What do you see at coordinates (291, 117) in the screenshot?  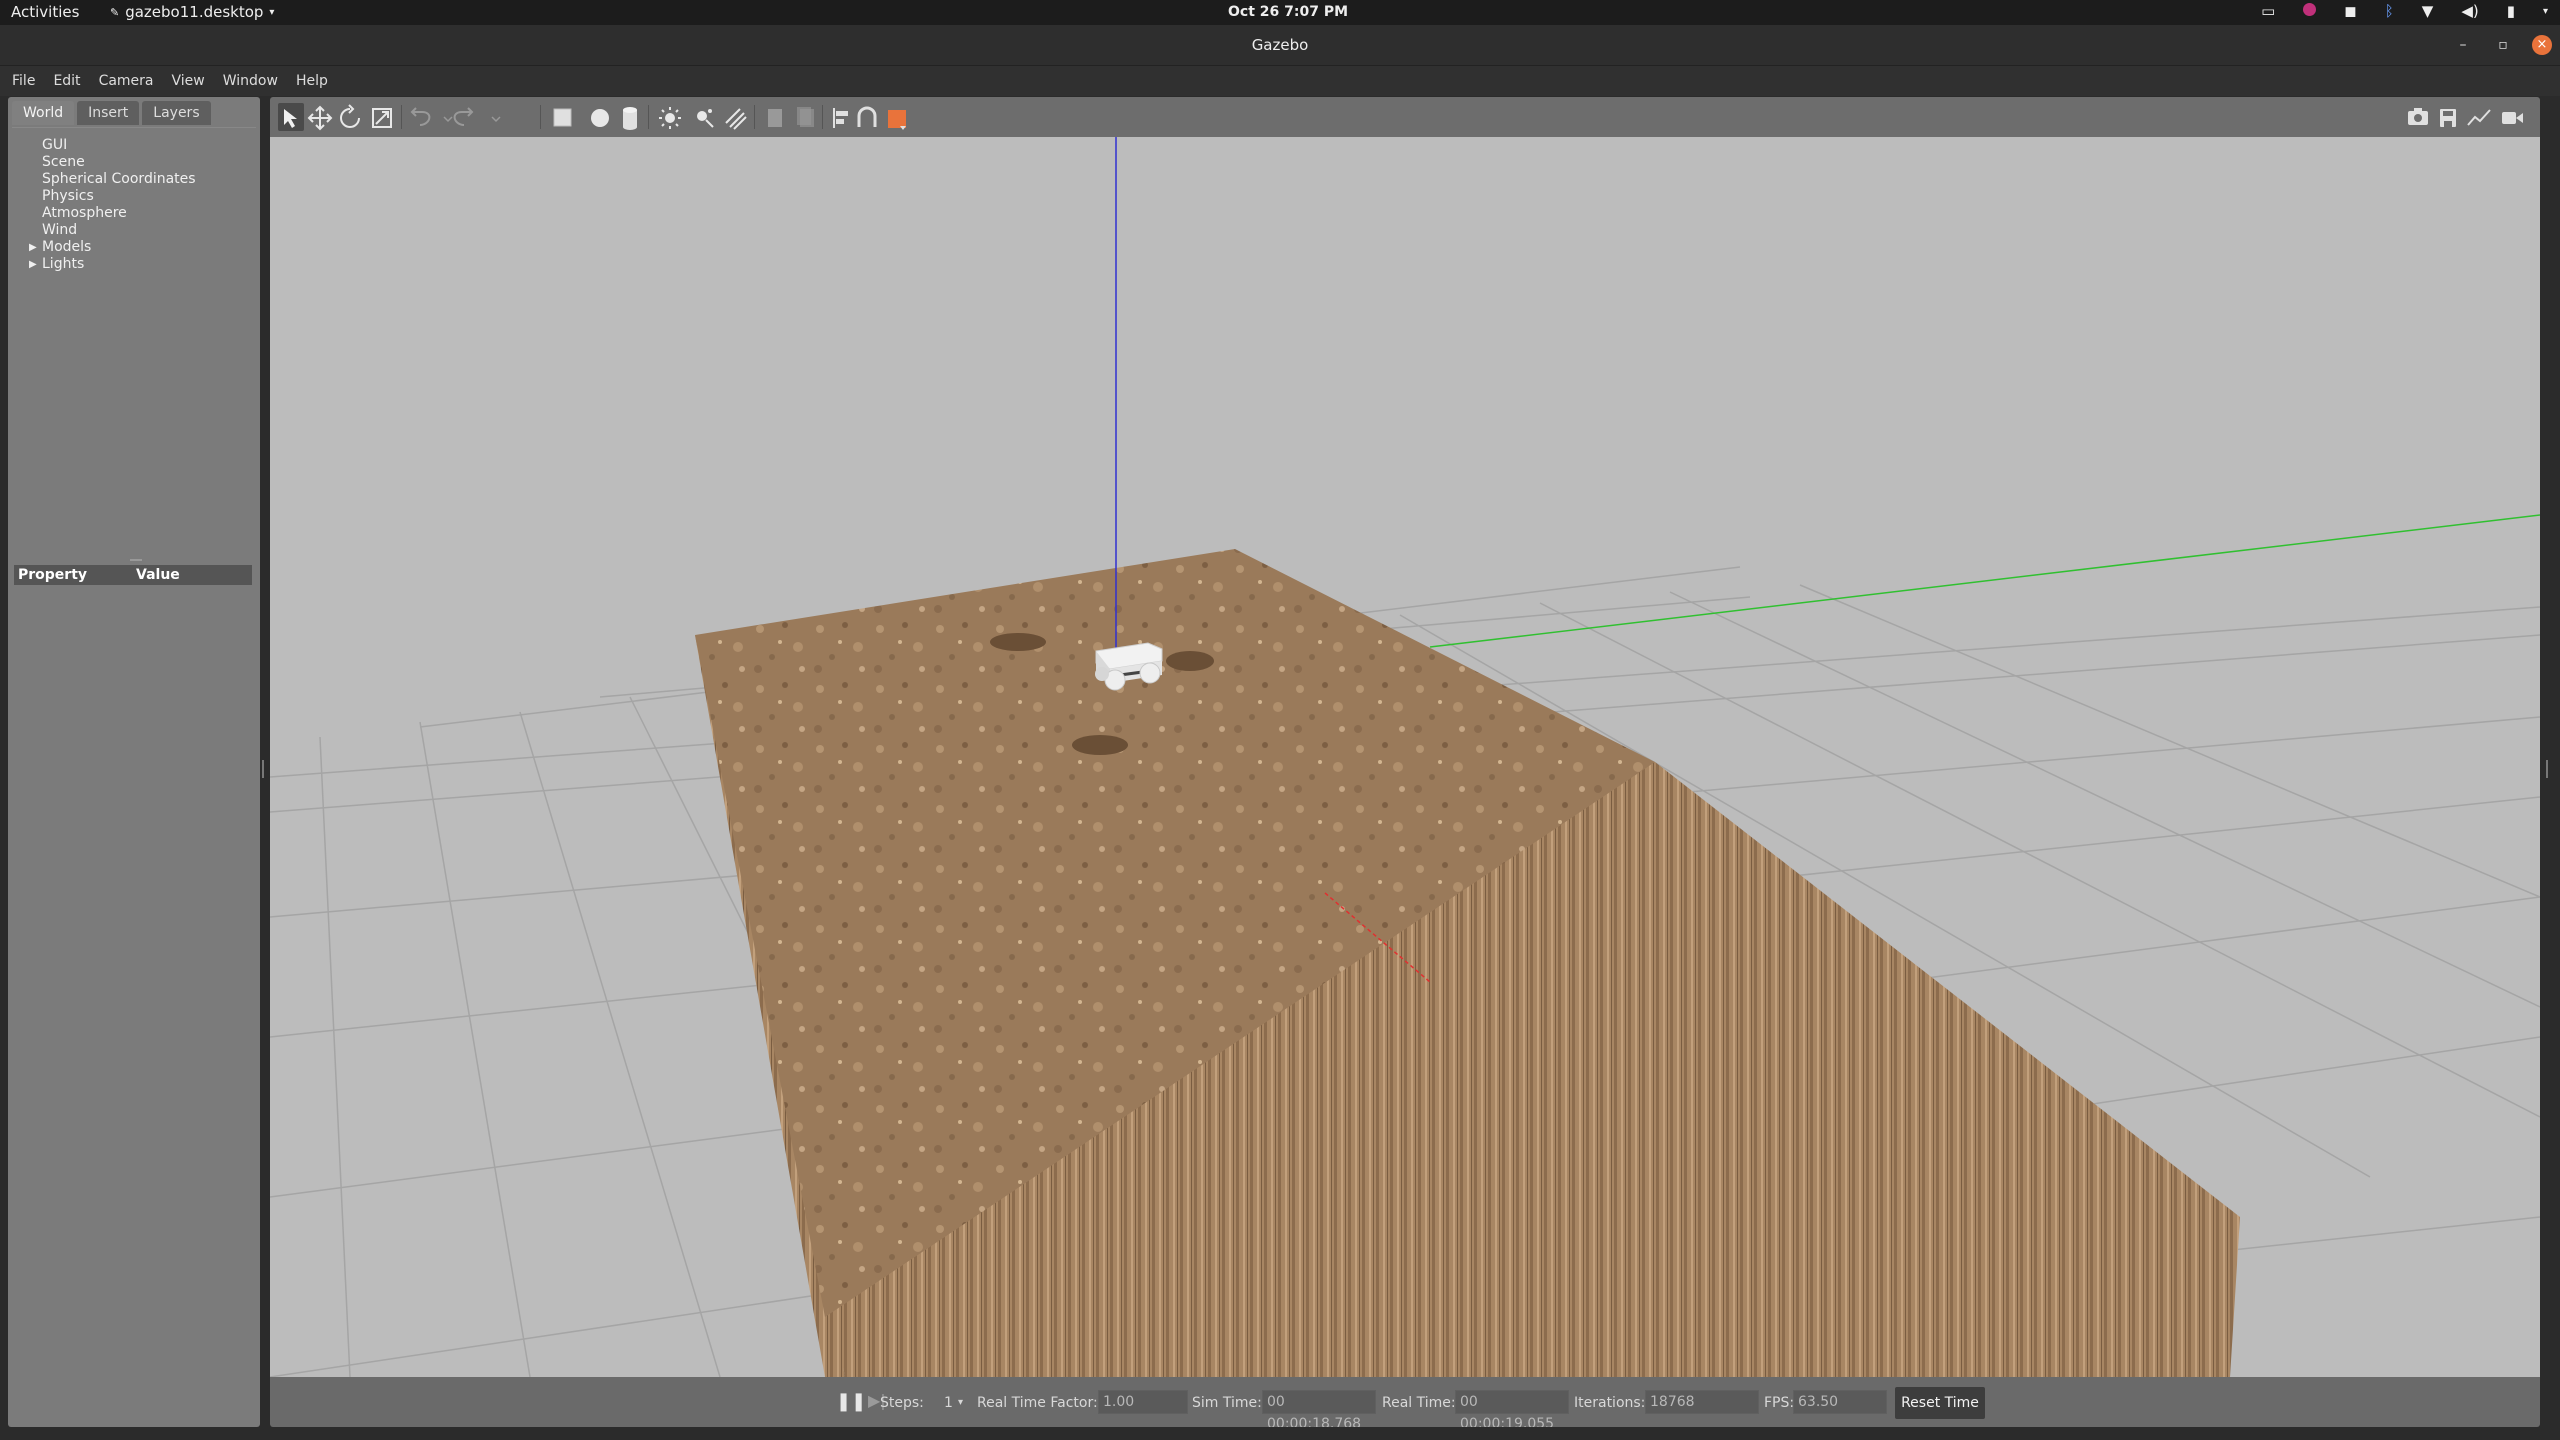 I see `select-icon` at bounding box center [291, 117].